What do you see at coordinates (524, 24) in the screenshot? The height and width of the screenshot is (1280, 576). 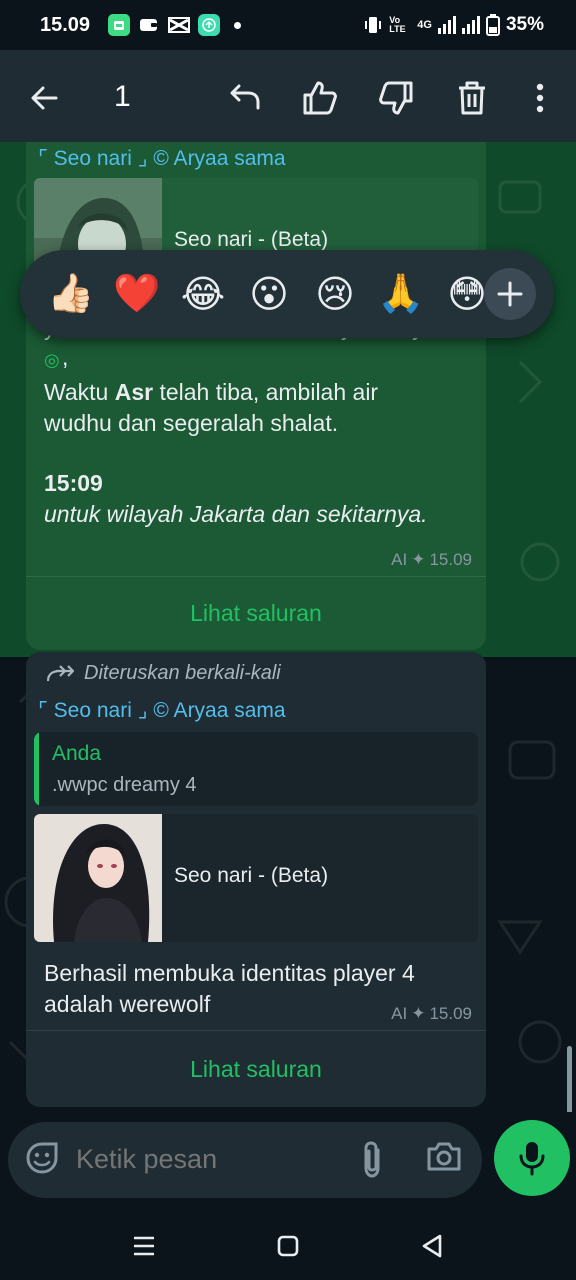 I see `battery-level: 35%` at bounding box center [524, 24].